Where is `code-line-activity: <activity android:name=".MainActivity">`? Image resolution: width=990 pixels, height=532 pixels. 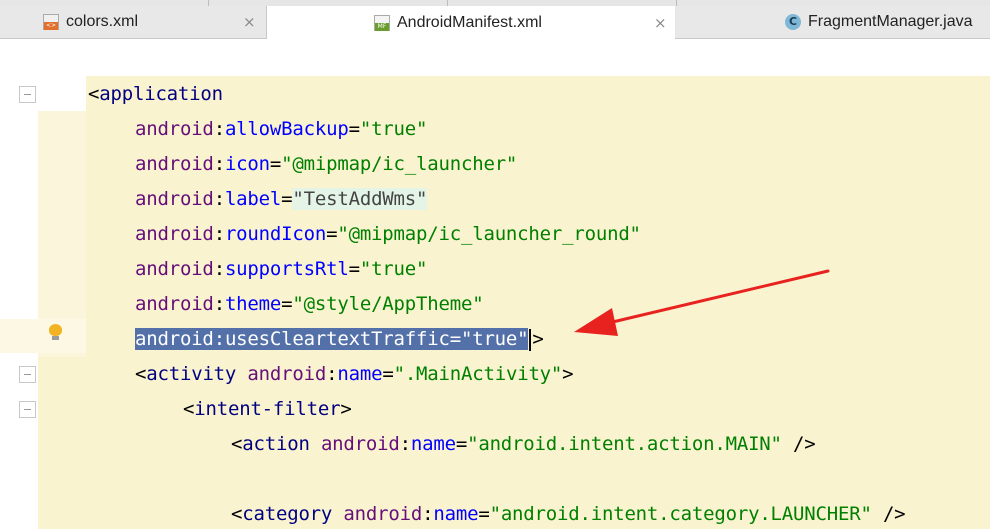
code-line-activity: <activity android:name=".MainActivity"> is located at coordinates (354, 374).